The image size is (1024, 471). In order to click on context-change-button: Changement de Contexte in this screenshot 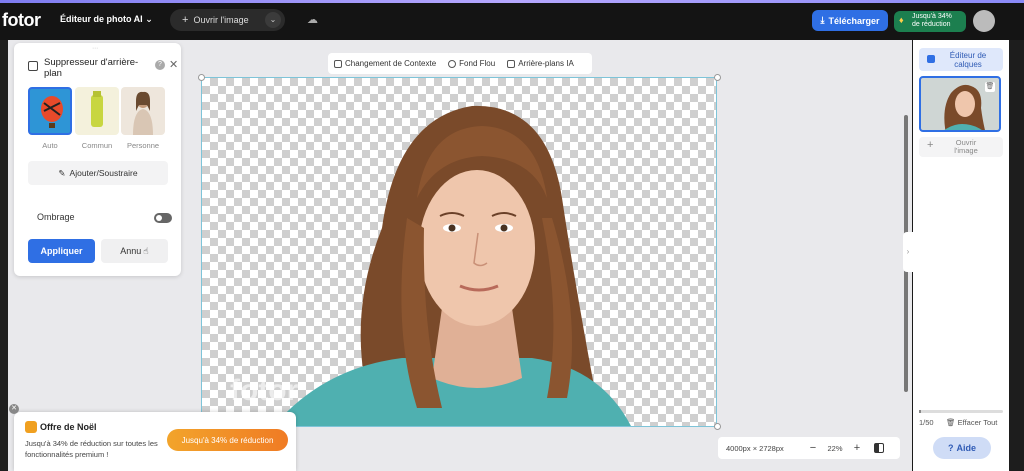, I will do `click(385, 63)`.